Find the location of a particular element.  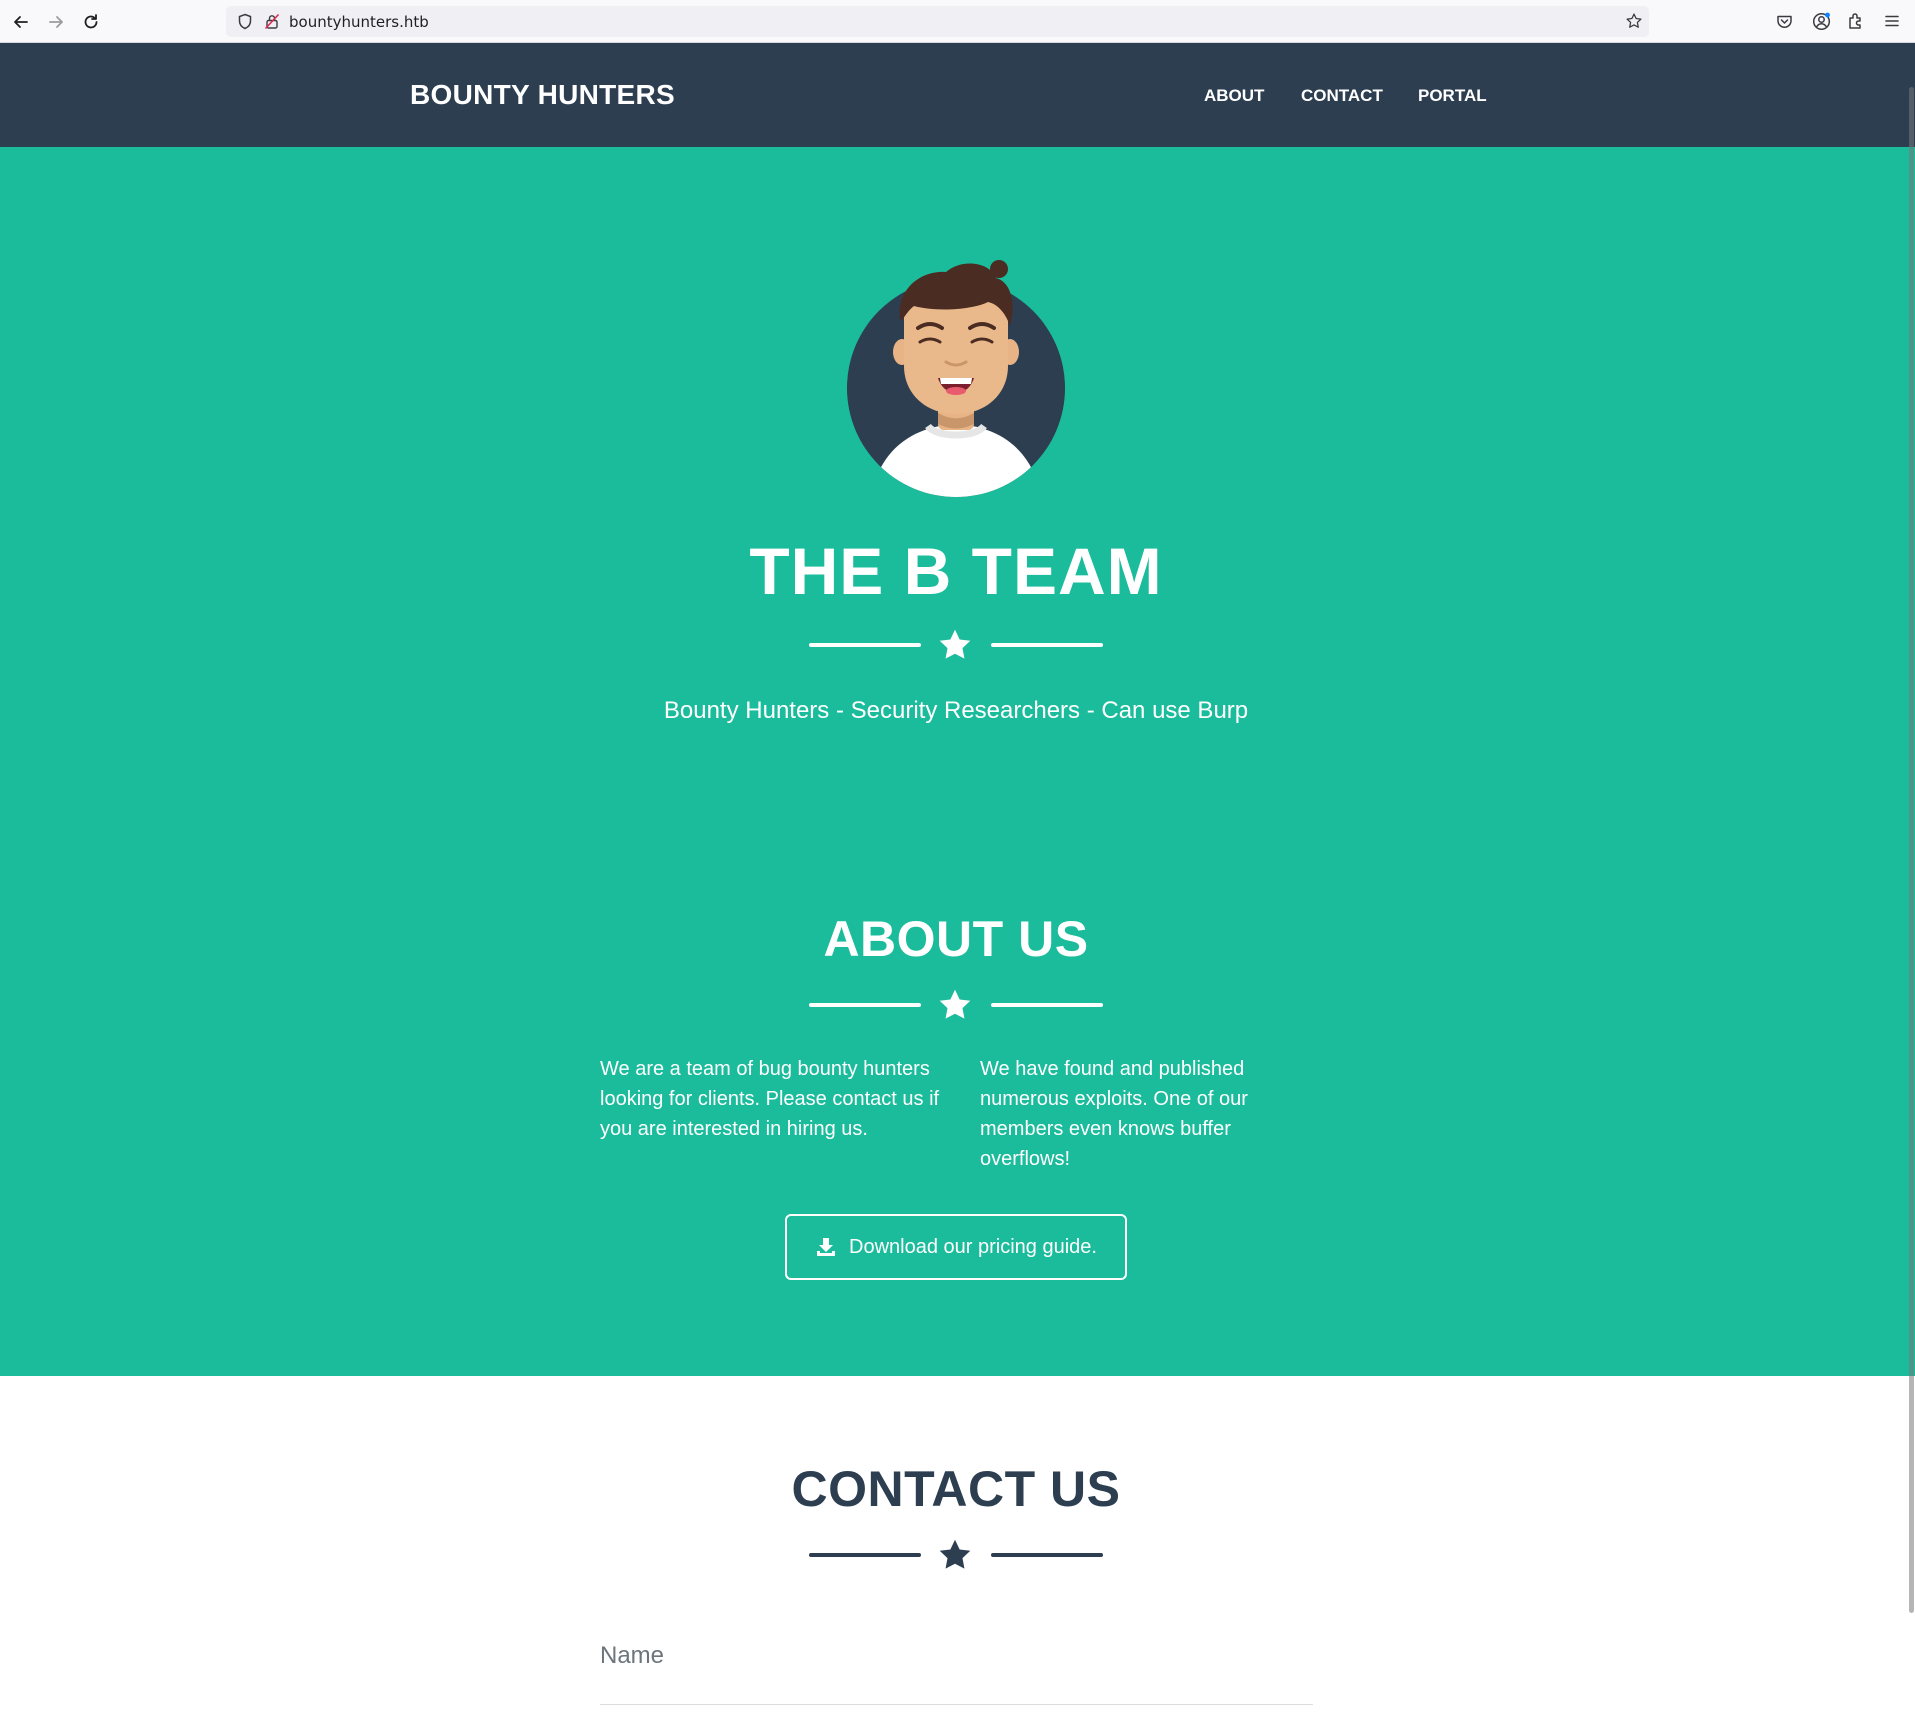

menu-icon is located at coordinates (1892, 21).